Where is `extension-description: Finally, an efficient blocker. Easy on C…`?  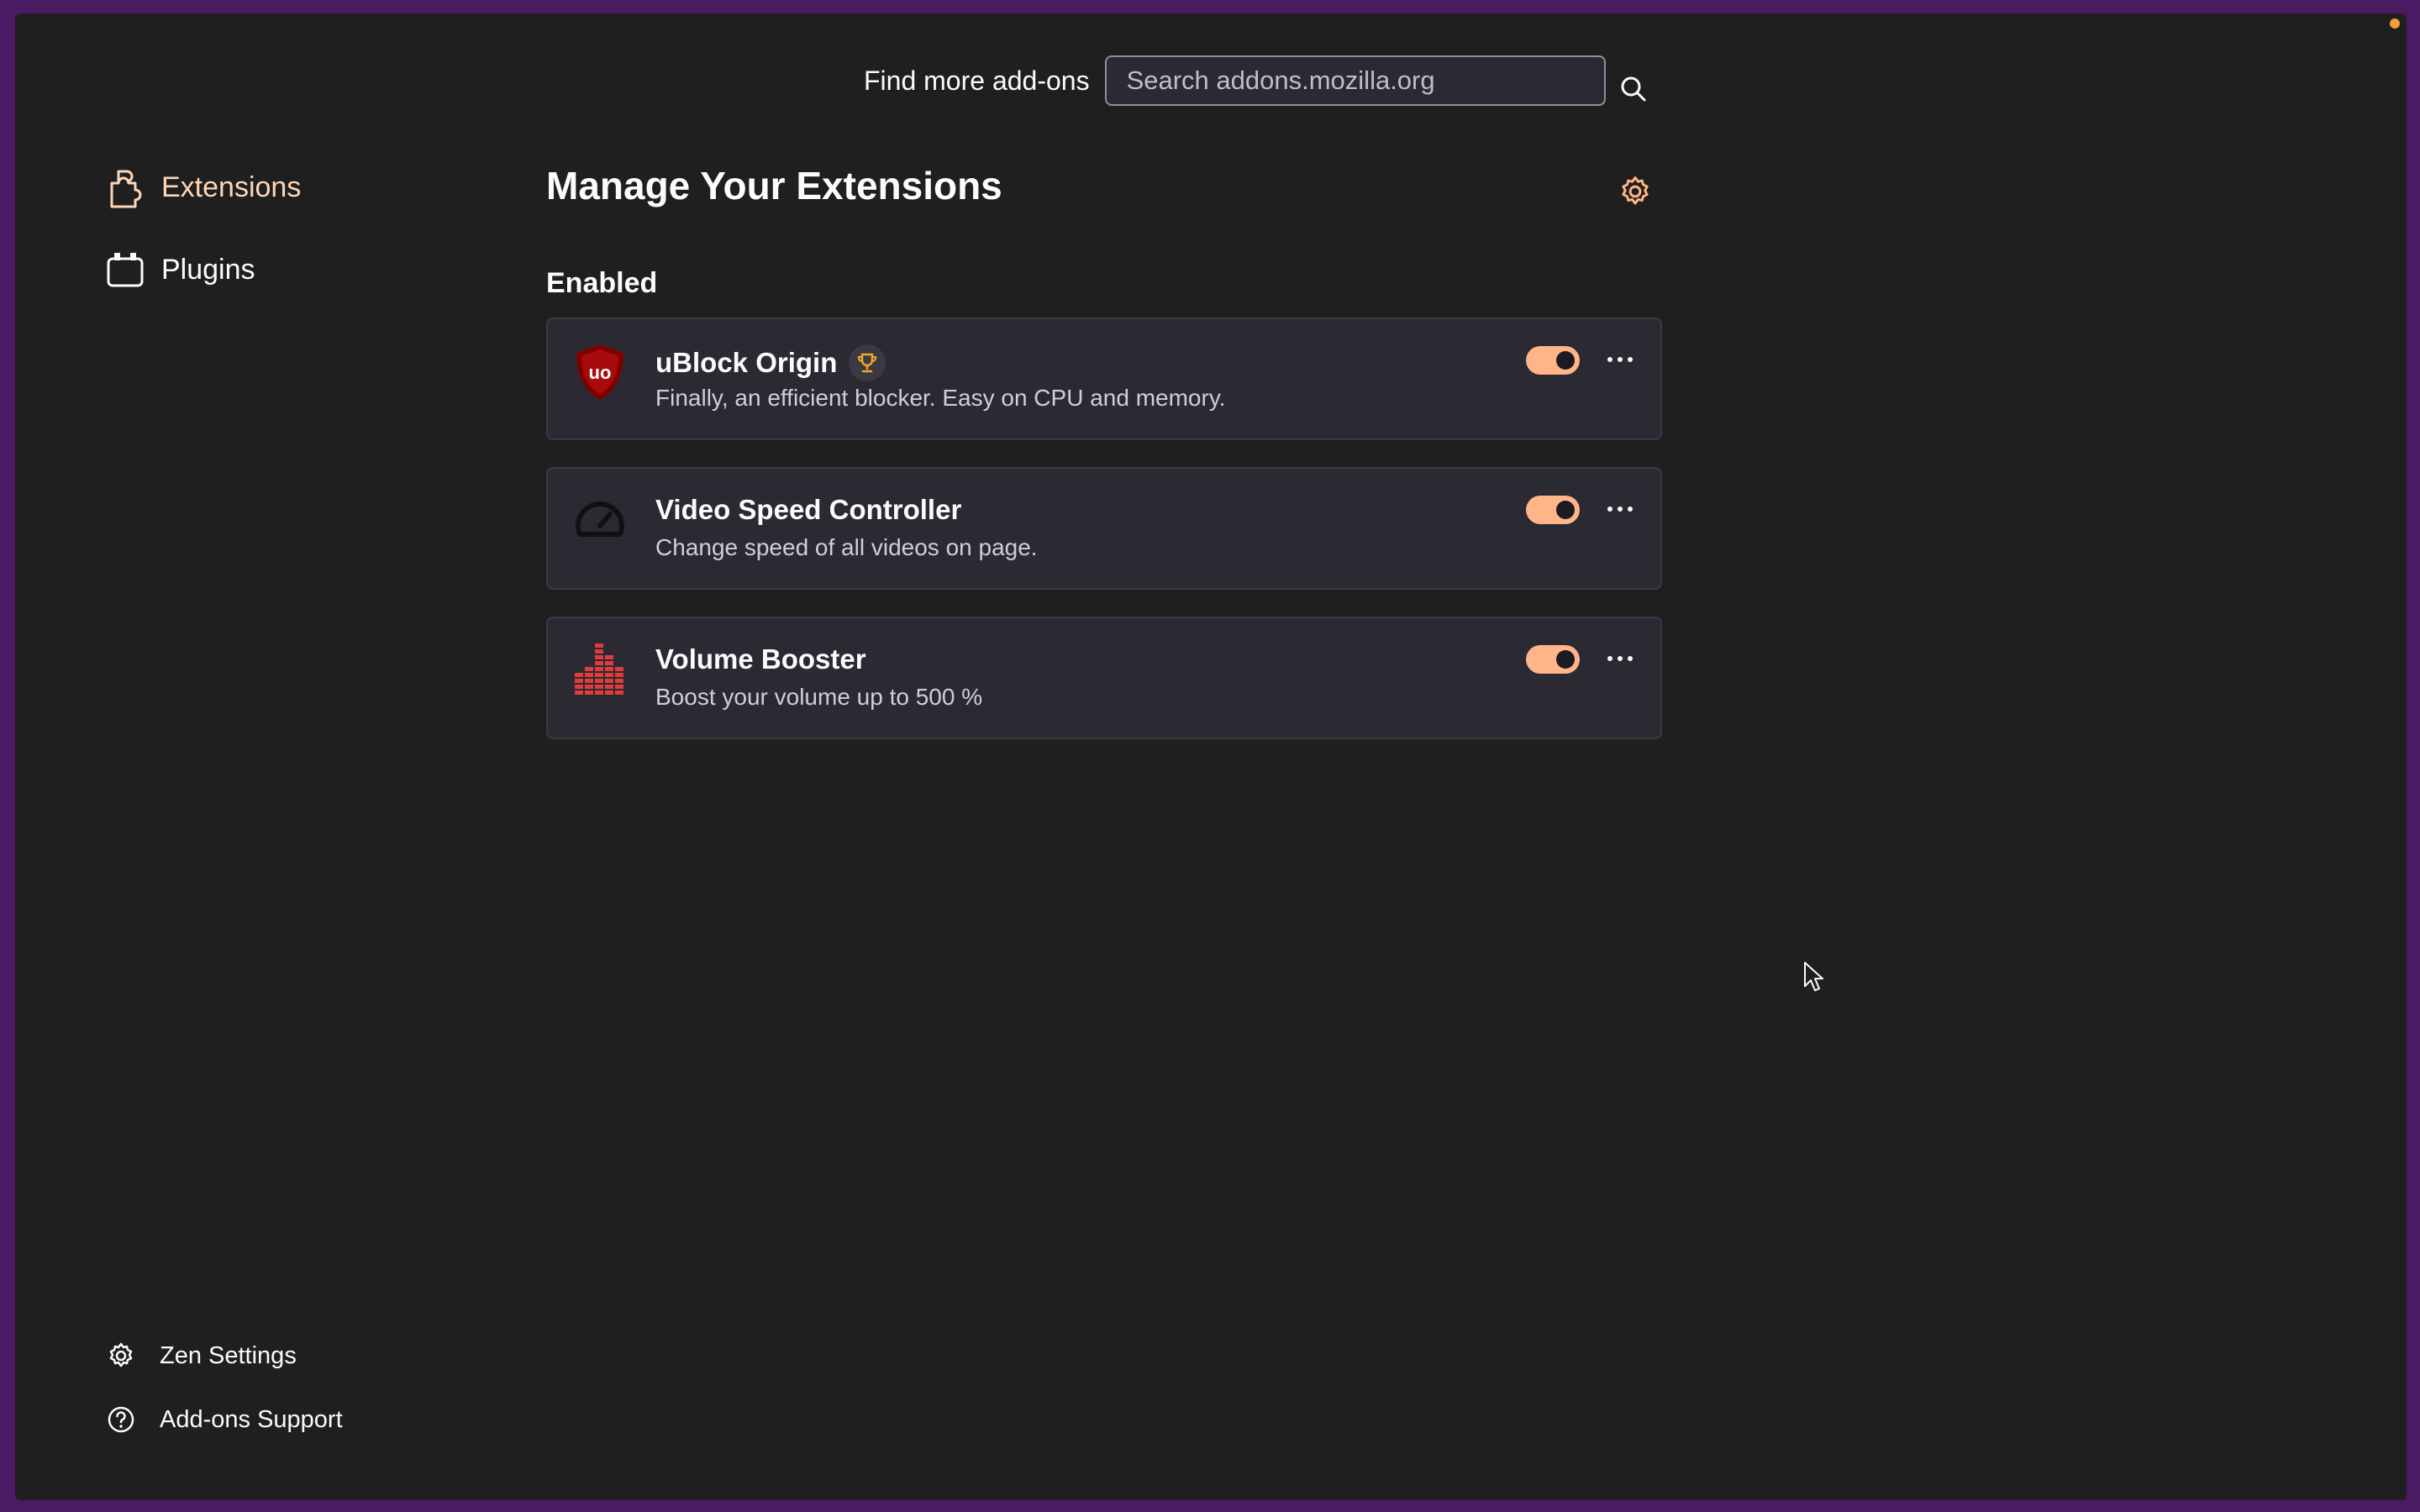 extension-description: Finally, an efficient blocker. Easy on C… is located at coordinates (940, 398).